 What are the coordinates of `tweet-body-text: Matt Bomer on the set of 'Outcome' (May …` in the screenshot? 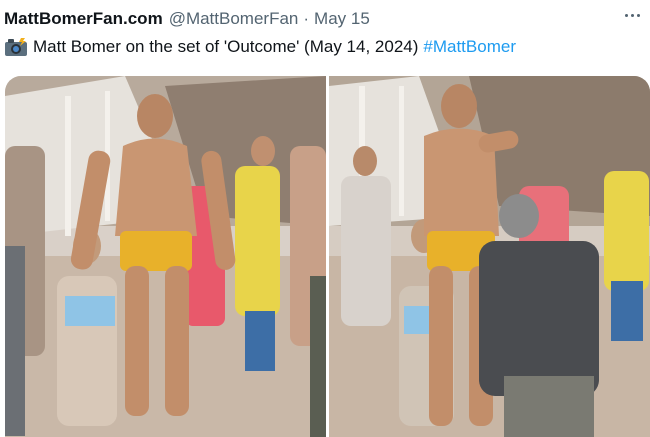 It's located at (226, 46).